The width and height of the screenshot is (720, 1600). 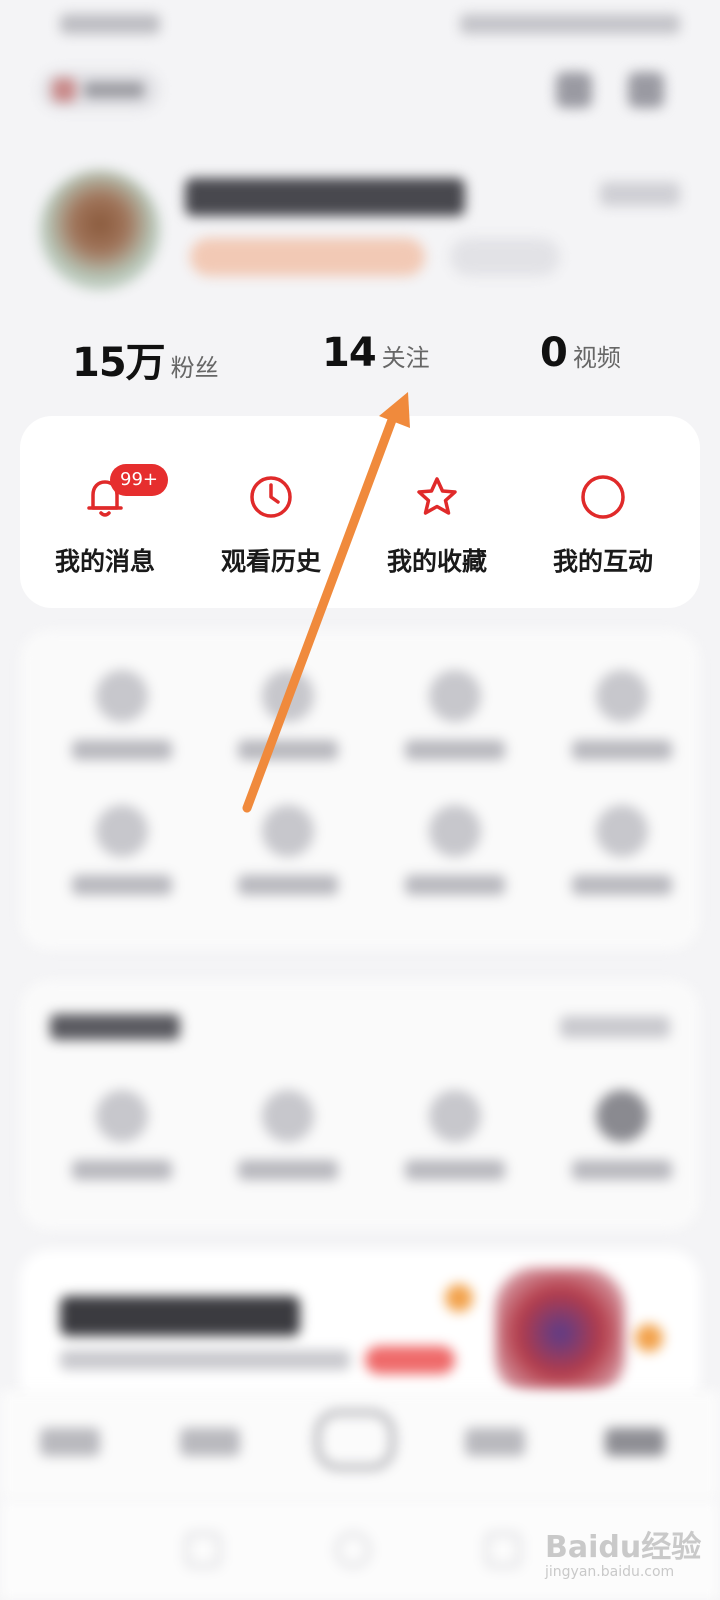 I want to click on promo-button-blurred, so click(x=410, y=1360).